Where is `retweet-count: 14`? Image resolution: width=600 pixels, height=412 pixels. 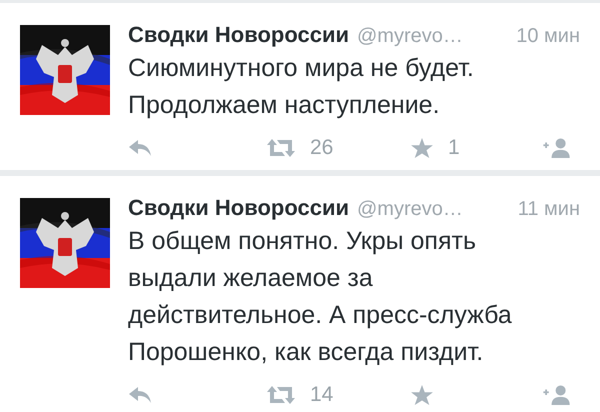 retweet-count: 14 is located at coordinates (322, 395).